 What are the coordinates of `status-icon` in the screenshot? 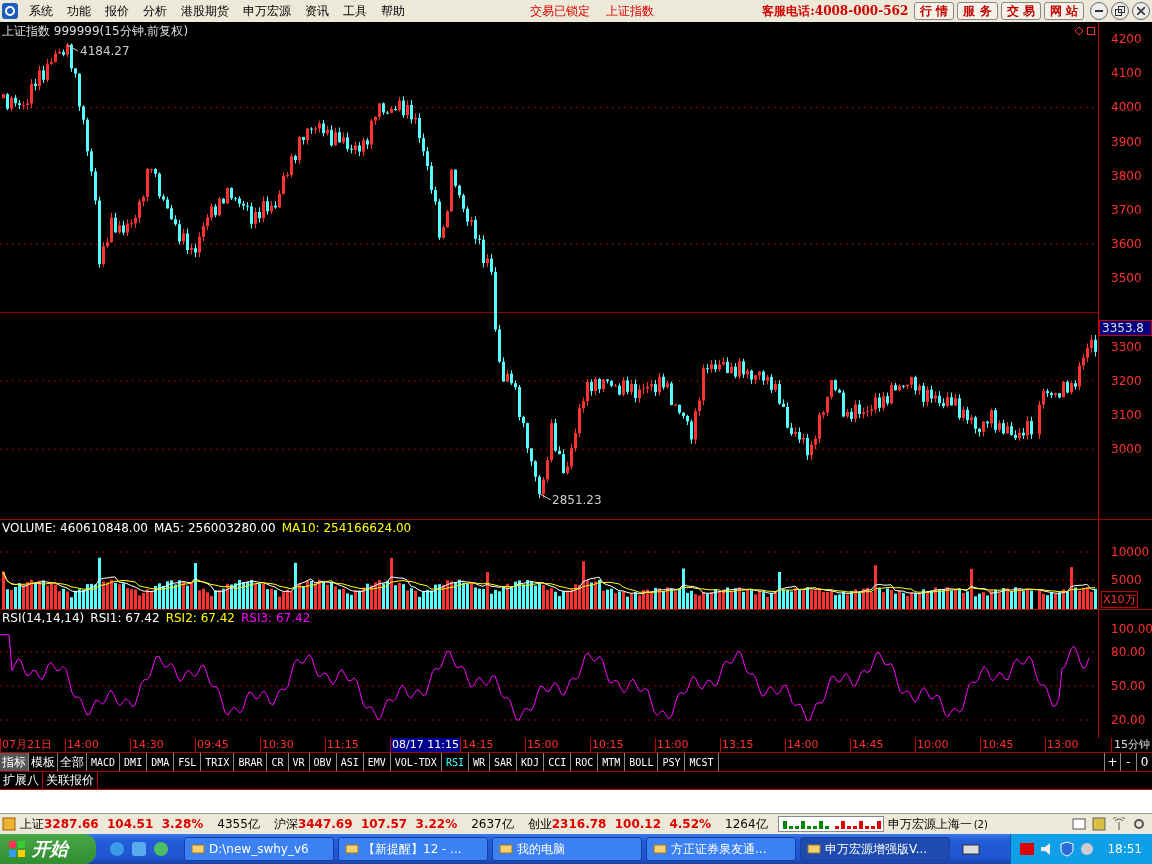 It's located at (9, 824).